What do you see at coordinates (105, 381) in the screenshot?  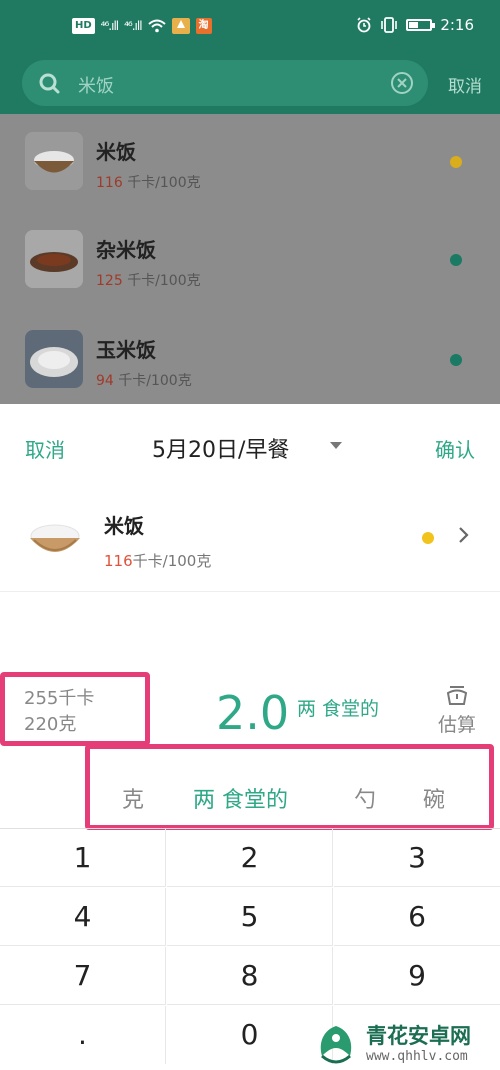 I see `calorie-value: 94` at bounding box center [105, 381].